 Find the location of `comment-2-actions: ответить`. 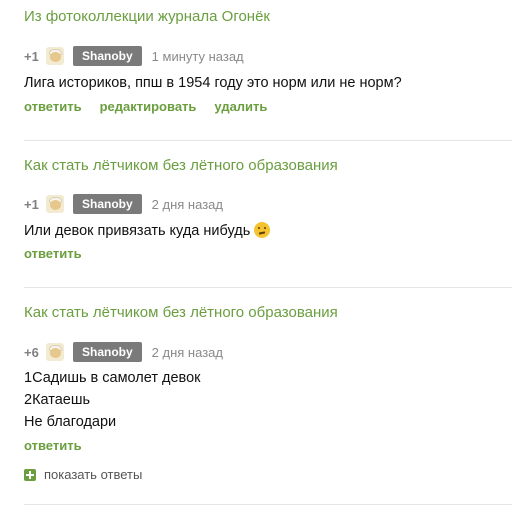

comment-2-actions: ответить is located at coordinates (268, 253).